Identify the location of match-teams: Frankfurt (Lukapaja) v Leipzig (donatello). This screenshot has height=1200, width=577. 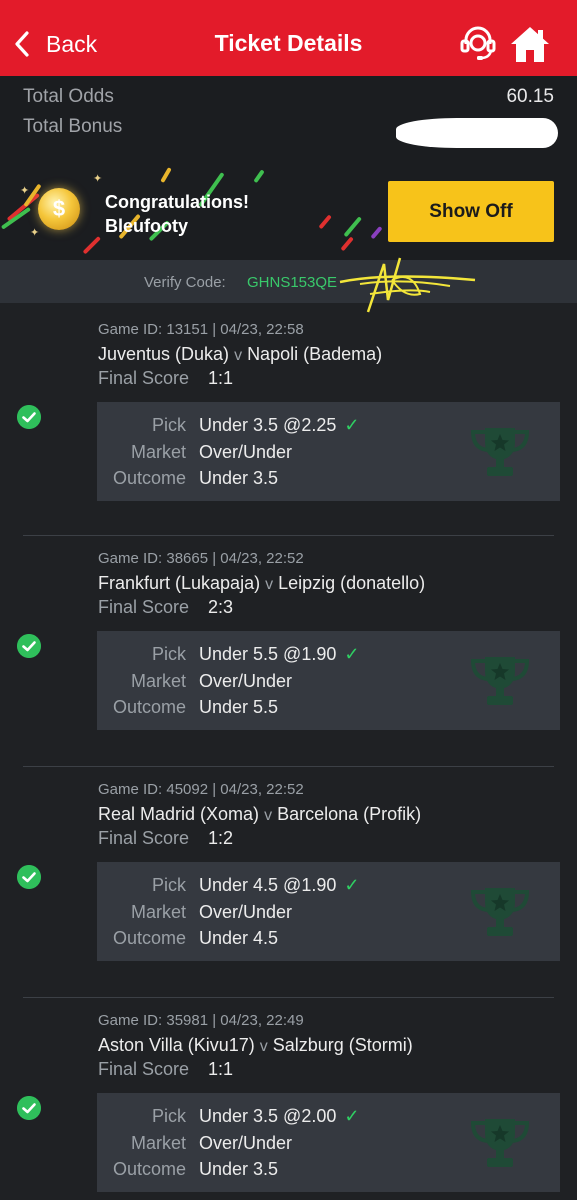
(261, 583).